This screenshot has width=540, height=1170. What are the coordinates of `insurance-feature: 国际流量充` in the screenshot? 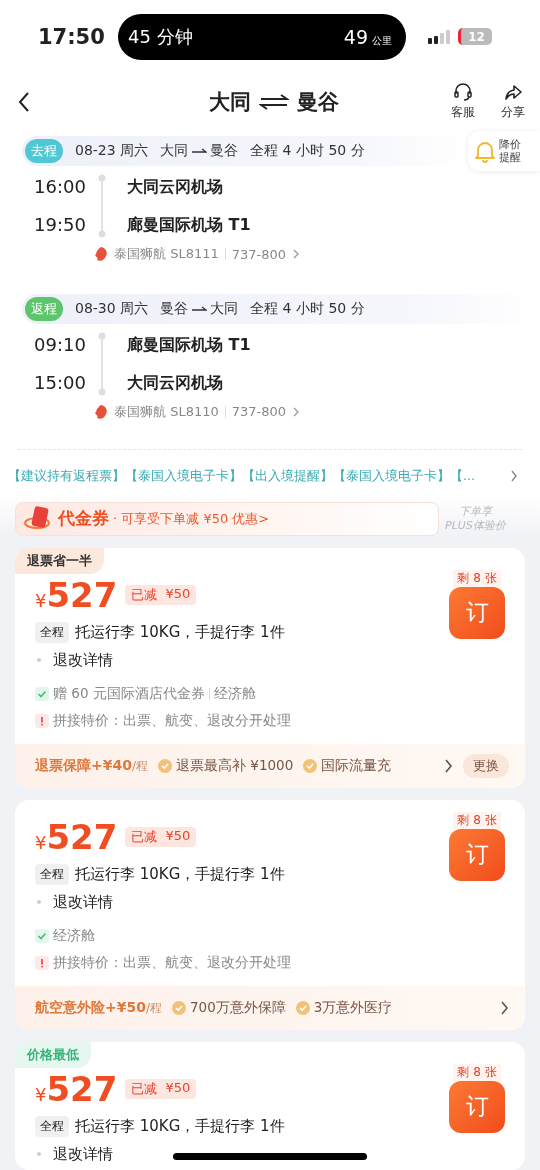 It's located at (356, 766).